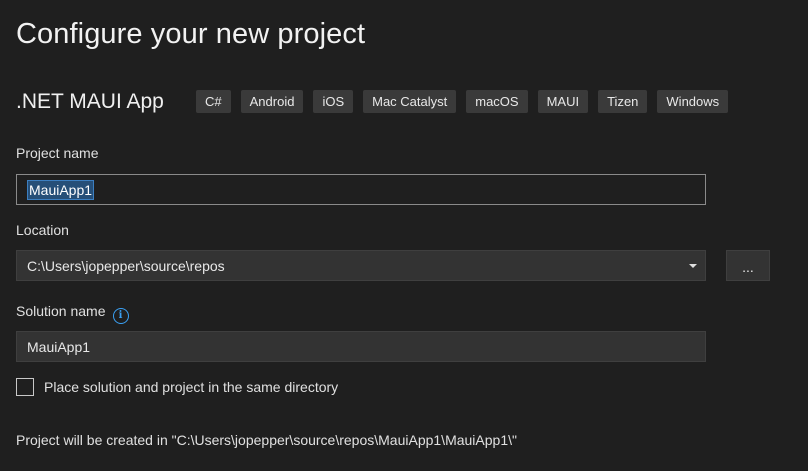 The height and width of the screenshot is (471, 808). I want to click on solution-name-label: Solution name, so click(61, 311).